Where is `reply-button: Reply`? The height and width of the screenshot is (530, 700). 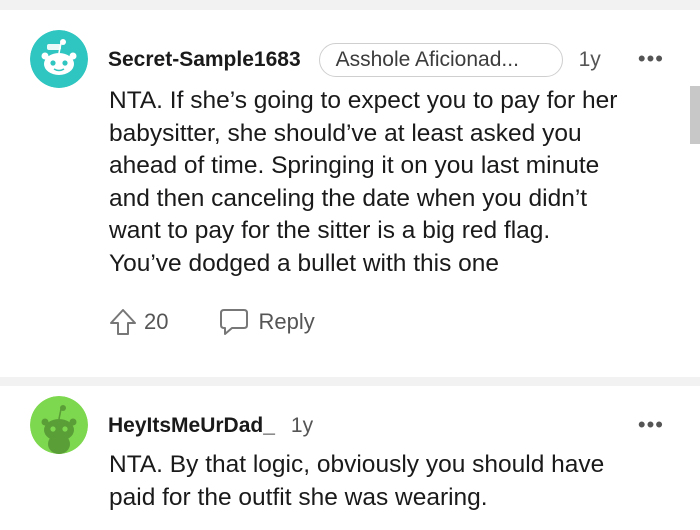
reply-button: Reply is located at coordinates (266, 322).